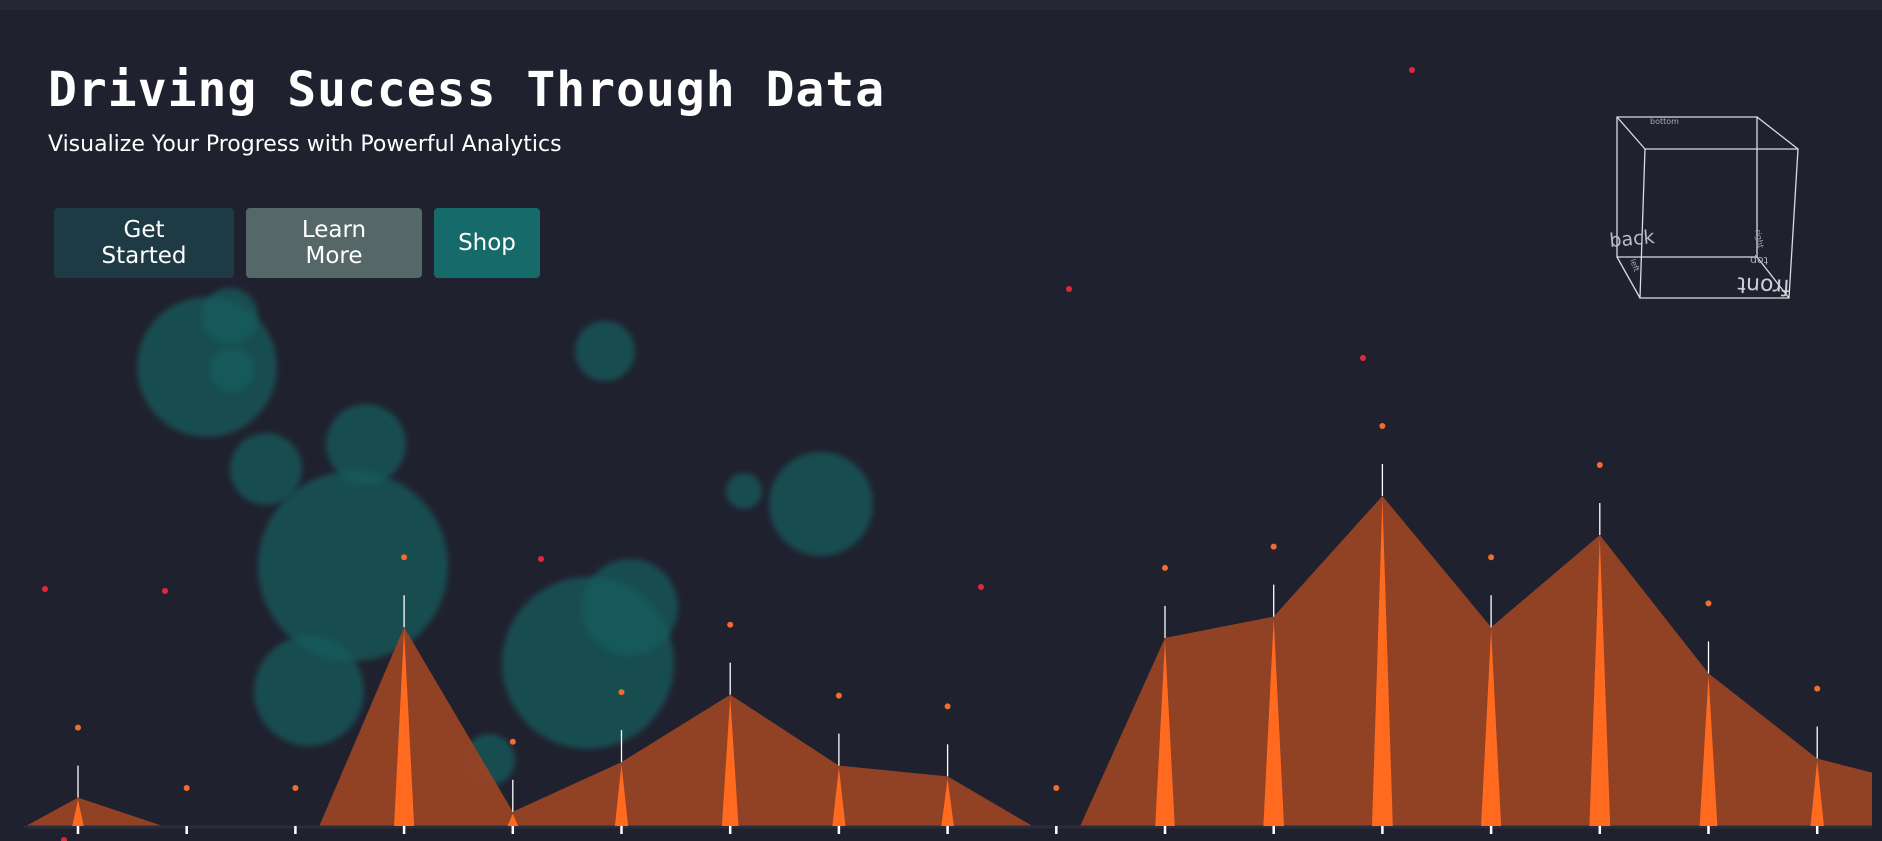 Image resolution: width=1882 pixels, height=841 pixels. I want to click on shop-button: Shop, so click(487, 243).